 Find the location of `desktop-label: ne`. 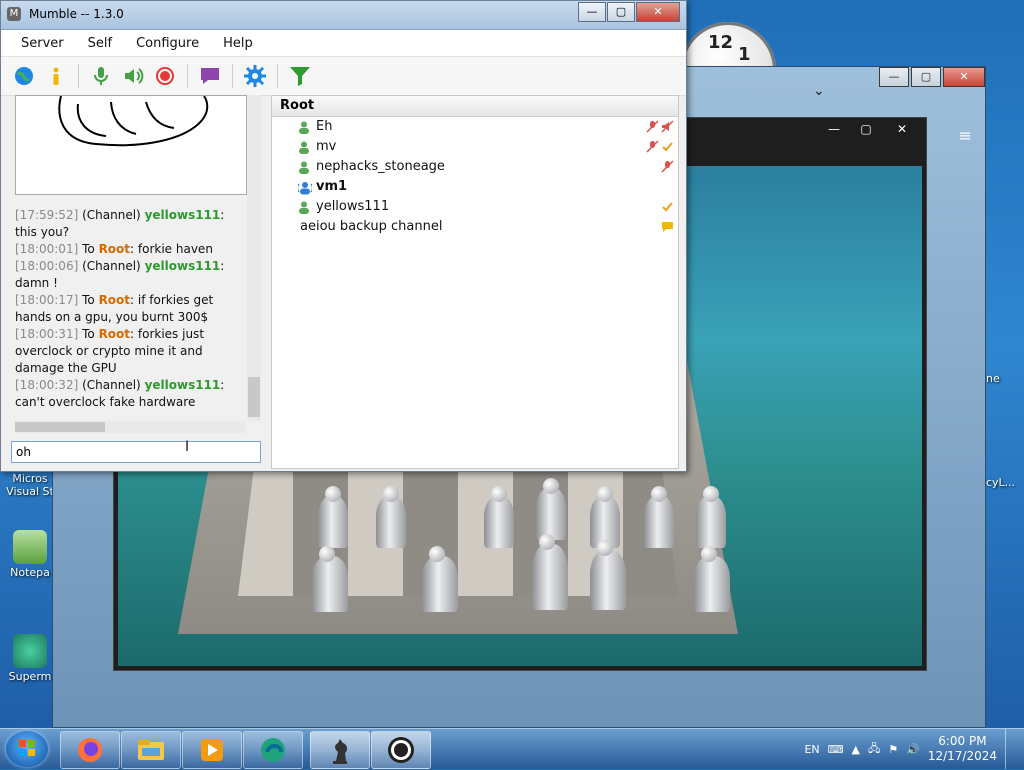

desktop-label: ne is located at coordinates (993, 378).